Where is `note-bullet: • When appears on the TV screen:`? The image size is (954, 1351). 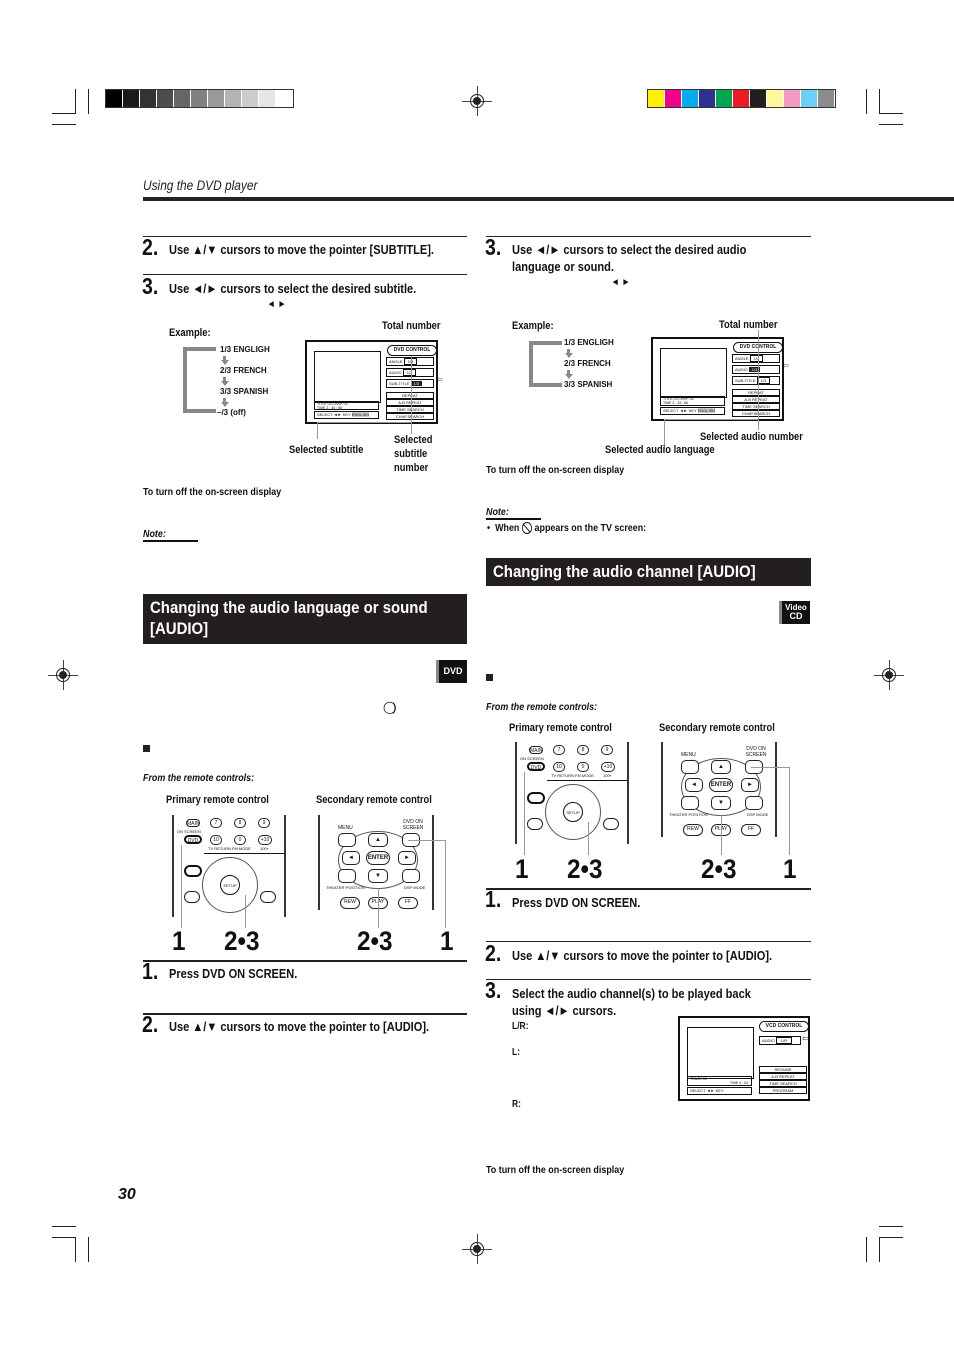 note-bullet: • When appears on the TV screen: is located at coordinates (567, 528).